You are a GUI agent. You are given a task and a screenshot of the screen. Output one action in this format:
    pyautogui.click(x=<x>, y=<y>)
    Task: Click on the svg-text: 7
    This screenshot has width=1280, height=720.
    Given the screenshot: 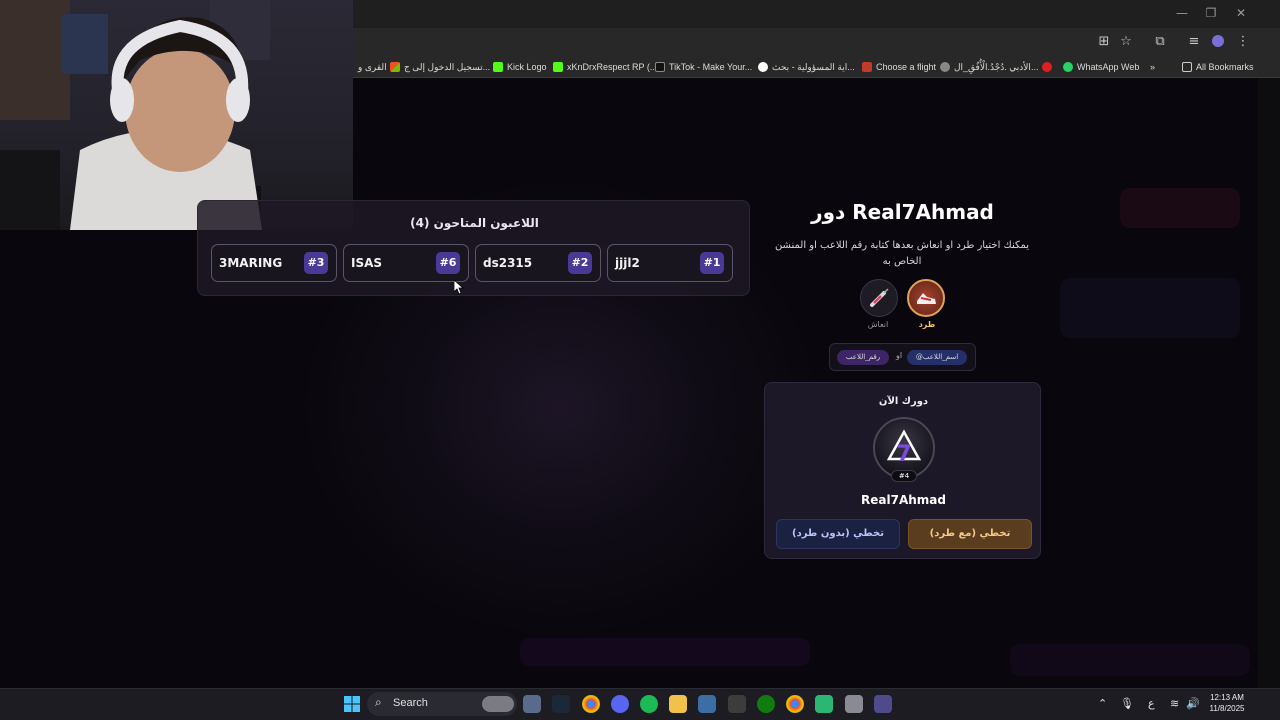 What is the action you would take?
    pyautogui.click(x=903, y=454)
    